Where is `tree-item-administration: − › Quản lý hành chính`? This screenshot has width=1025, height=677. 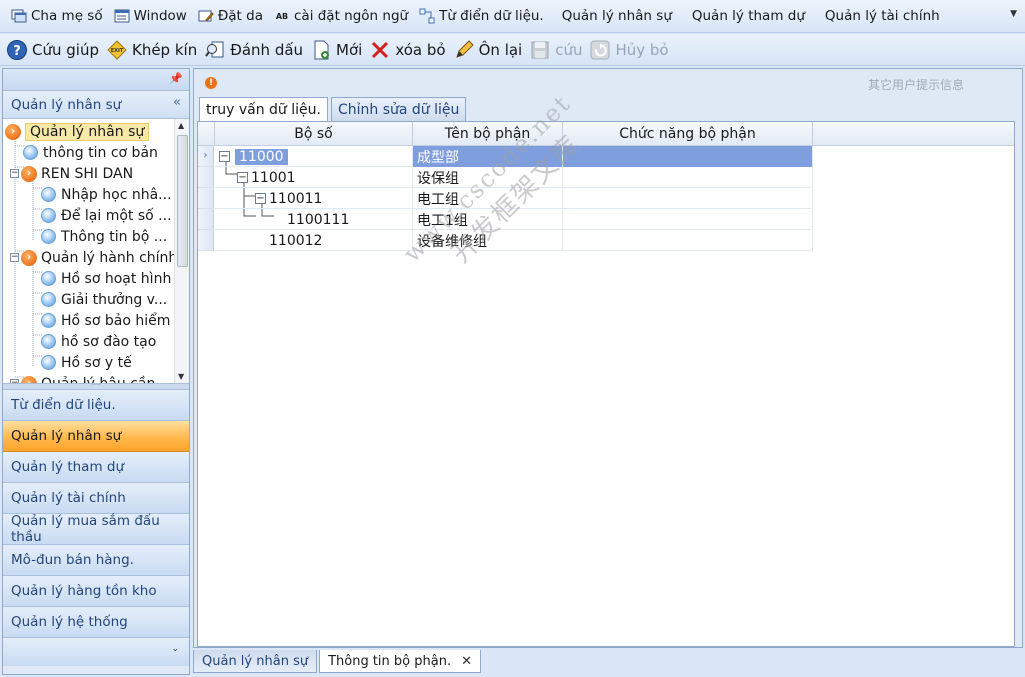 tree-item-administration: − › Quản lý hành chính is located at coordinates (93, 257).